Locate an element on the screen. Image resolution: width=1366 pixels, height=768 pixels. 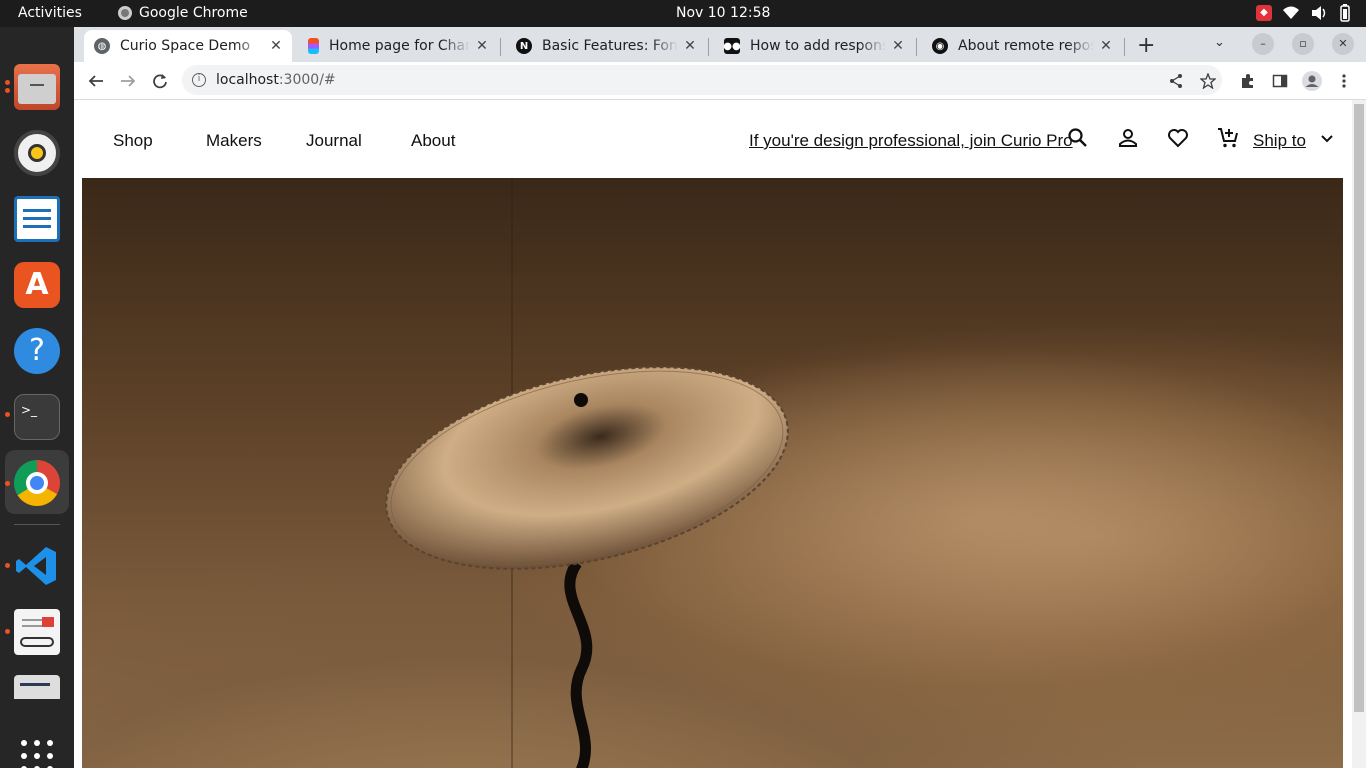
side-panel-icon is located at coordinates (1280, 81).